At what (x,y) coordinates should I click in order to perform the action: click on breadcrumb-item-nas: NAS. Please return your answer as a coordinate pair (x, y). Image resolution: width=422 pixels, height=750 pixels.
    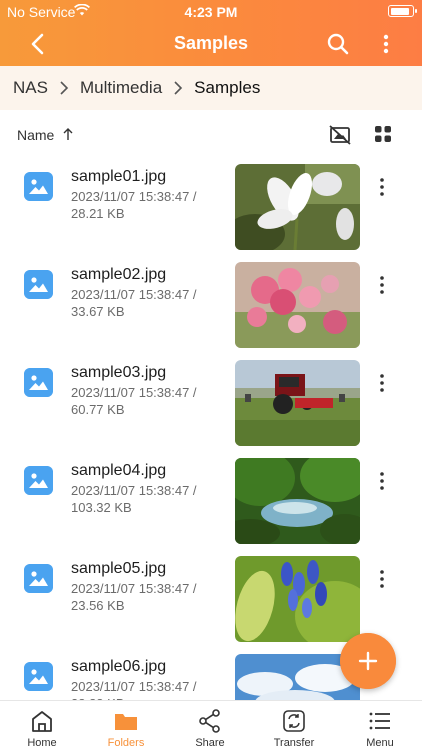
    Looking at the image, I should click on (30, 88).